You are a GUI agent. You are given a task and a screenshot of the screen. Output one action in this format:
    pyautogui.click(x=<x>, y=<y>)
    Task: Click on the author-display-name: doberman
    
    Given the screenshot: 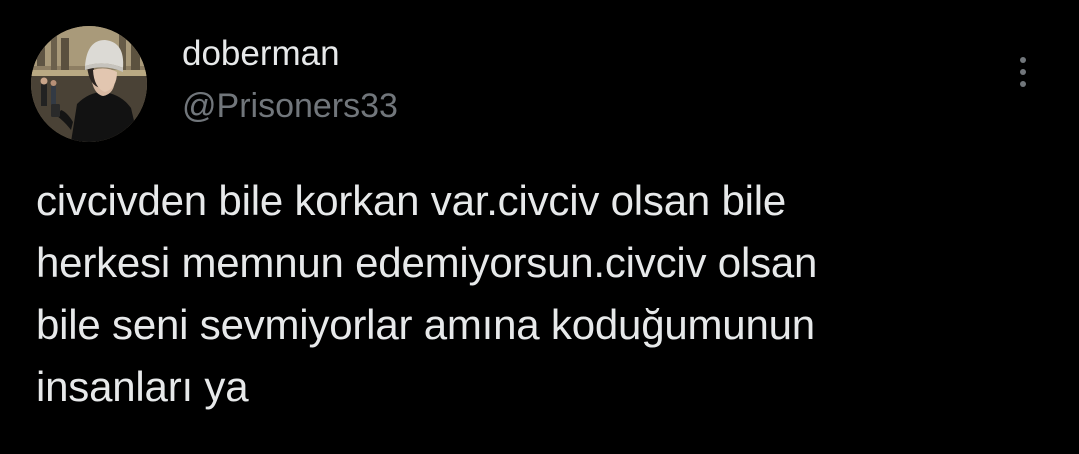 What is the action you would take?
    pyautogui.click(x=261, y=54)
    